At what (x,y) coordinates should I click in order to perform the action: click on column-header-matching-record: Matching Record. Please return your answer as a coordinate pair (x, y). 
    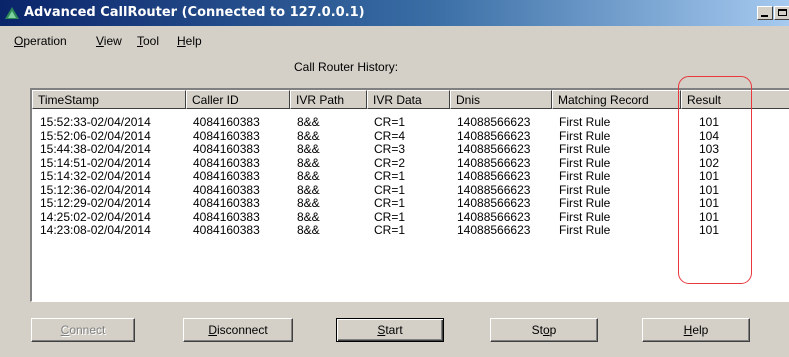
    Looking at the image, I should click on (616, 99).